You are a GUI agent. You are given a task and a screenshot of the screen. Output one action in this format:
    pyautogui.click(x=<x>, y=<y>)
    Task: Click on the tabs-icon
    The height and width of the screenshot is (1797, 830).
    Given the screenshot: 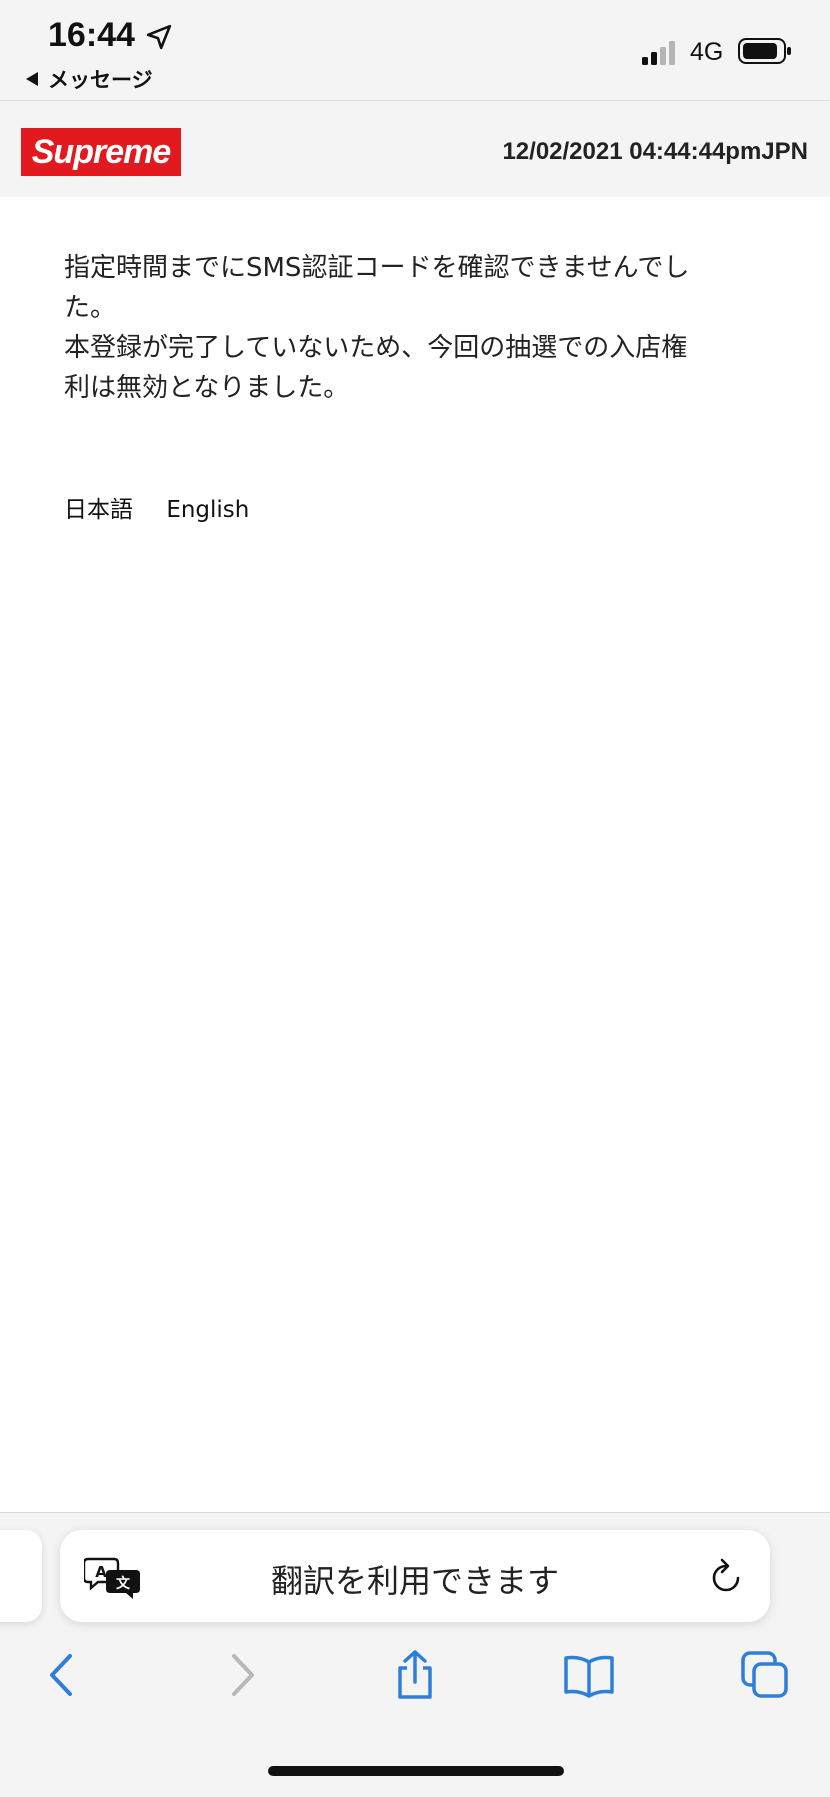 What is the action you would take?
    pyautogui.click(x=765, y=1675)
    